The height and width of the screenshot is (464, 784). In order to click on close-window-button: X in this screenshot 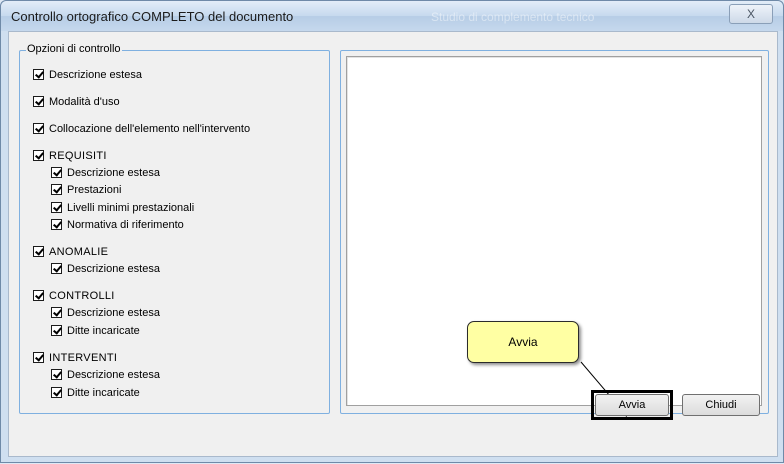, I will do `click(751, 14)`.